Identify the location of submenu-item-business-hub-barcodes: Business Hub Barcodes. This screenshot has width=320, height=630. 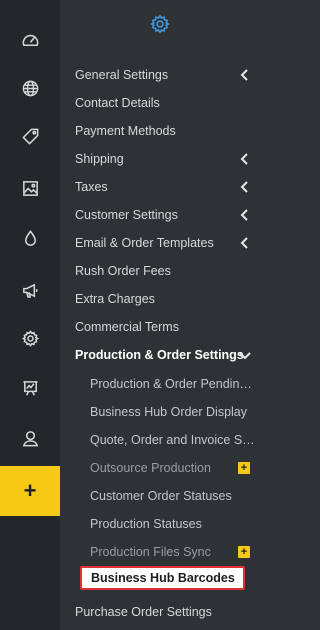
(160, 580).